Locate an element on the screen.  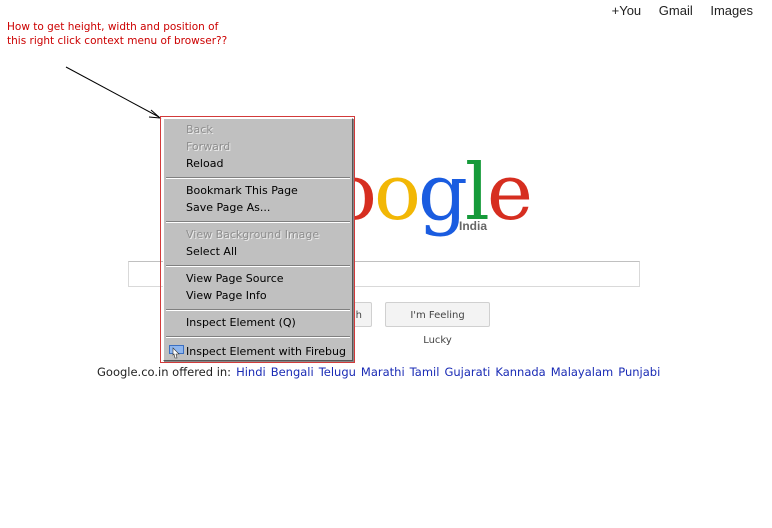
menu-item-forward: Forward is located at coordinates (208, 147).